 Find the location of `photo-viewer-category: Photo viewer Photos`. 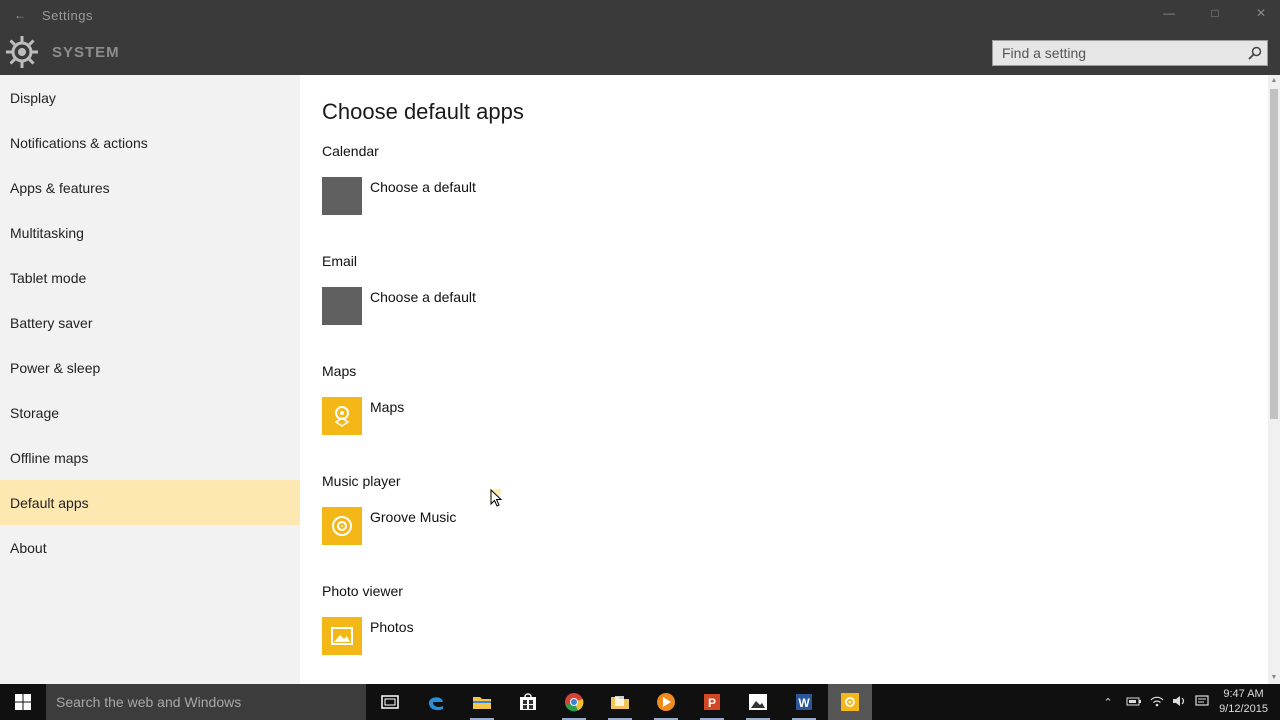

photo-viewer-category: Photo viewer Photos is located at coordinates (368, 619).